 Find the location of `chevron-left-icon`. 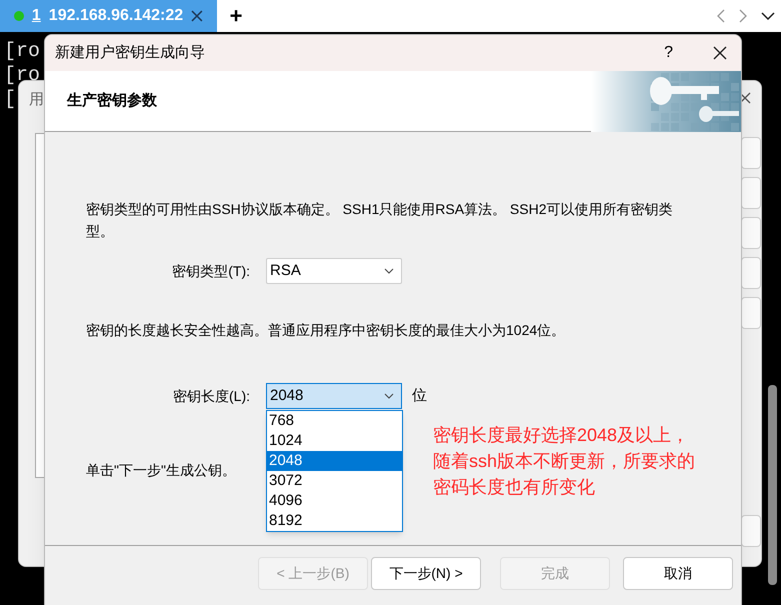

chevron-left-icon is located at coordinates (721, 16).